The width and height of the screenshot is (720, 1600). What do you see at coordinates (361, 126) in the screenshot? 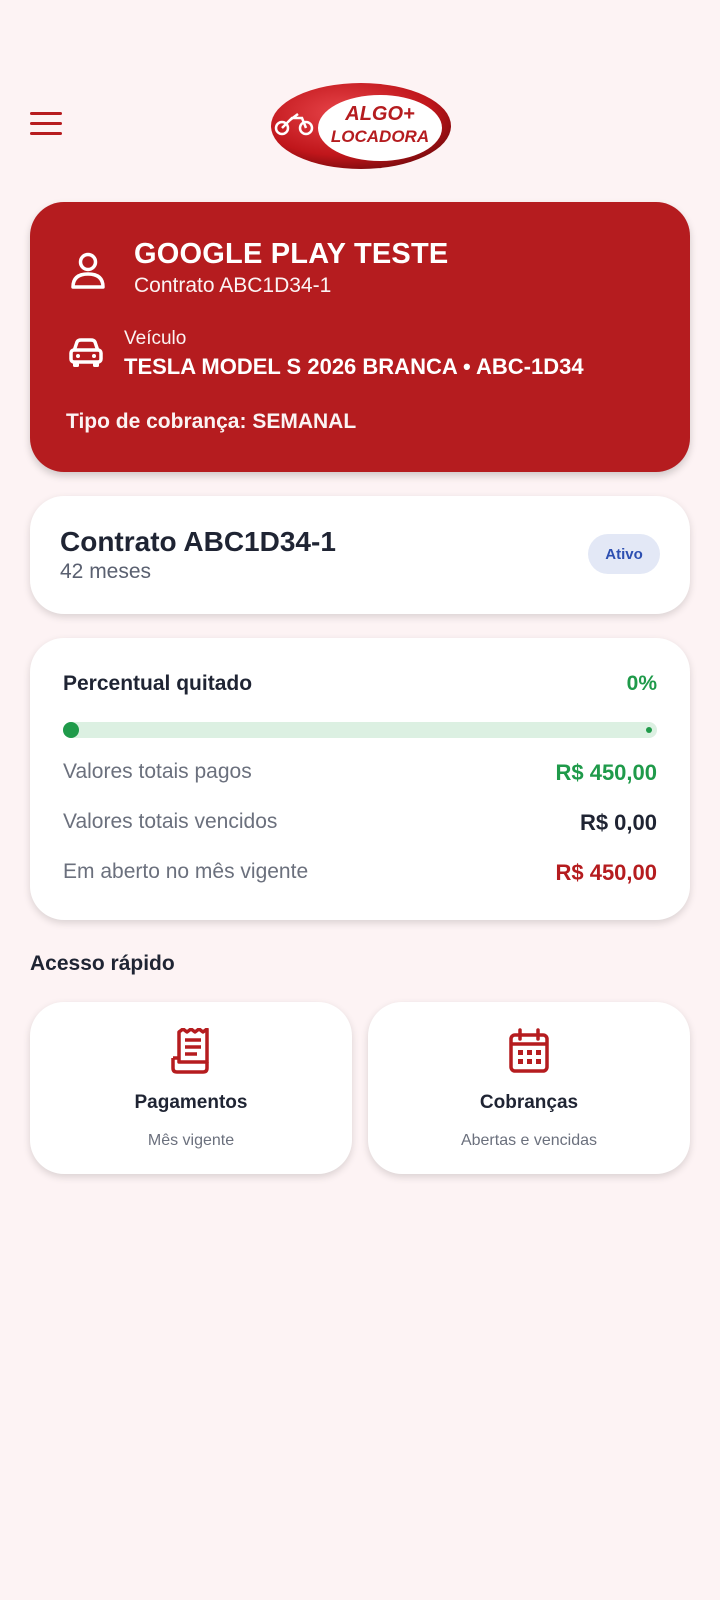
I see `brand-logo: ALGO+ LOCADORA` at bounding box center [361, 126].